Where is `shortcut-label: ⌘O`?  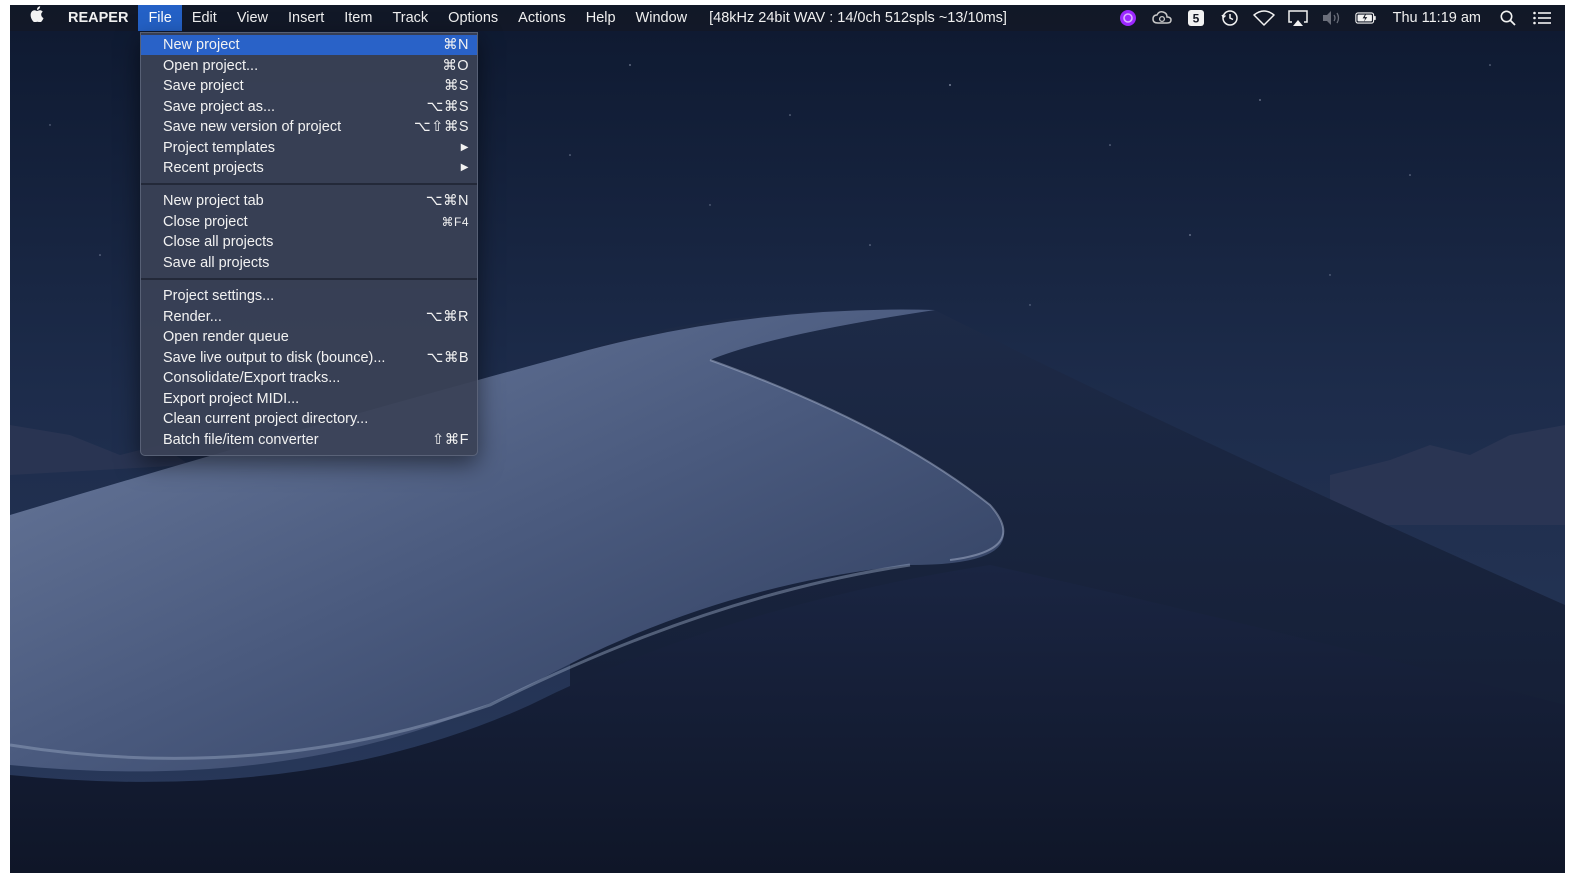
shortcut-label: ⌘O is located at coordinates (455, 65).